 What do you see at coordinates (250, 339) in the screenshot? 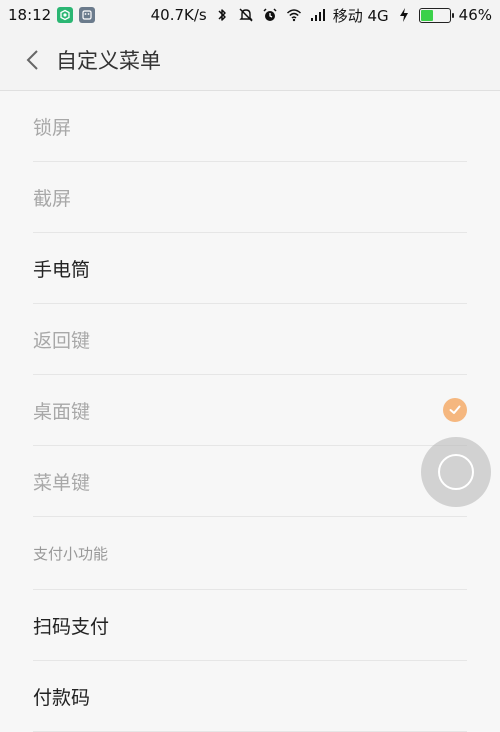
I see `menu-item-back-key: 返回键` at bounding box center [250, 339].